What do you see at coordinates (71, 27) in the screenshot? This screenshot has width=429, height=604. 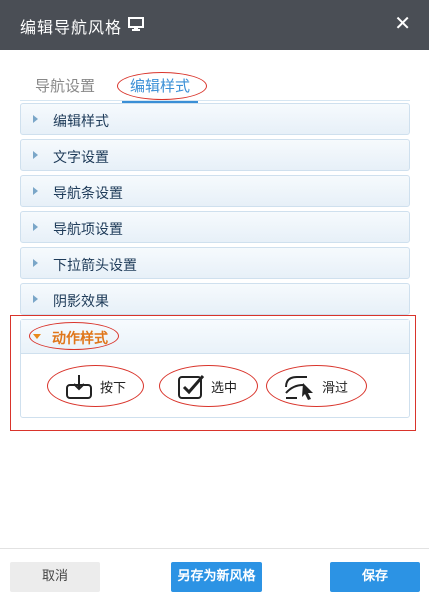 I see `dialog-title: 编辑导航风格` at bounding box center [71, 27].